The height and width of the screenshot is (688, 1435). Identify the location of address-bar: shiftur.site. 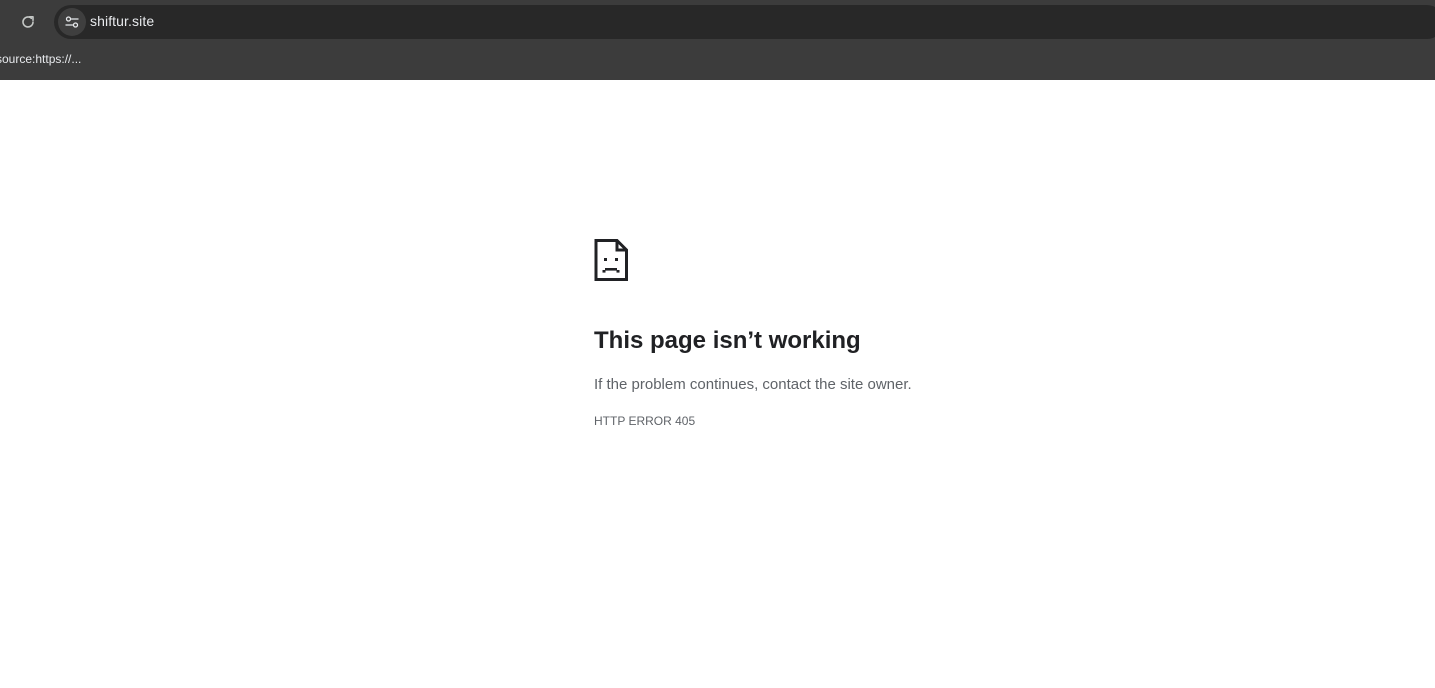
(744, 22).